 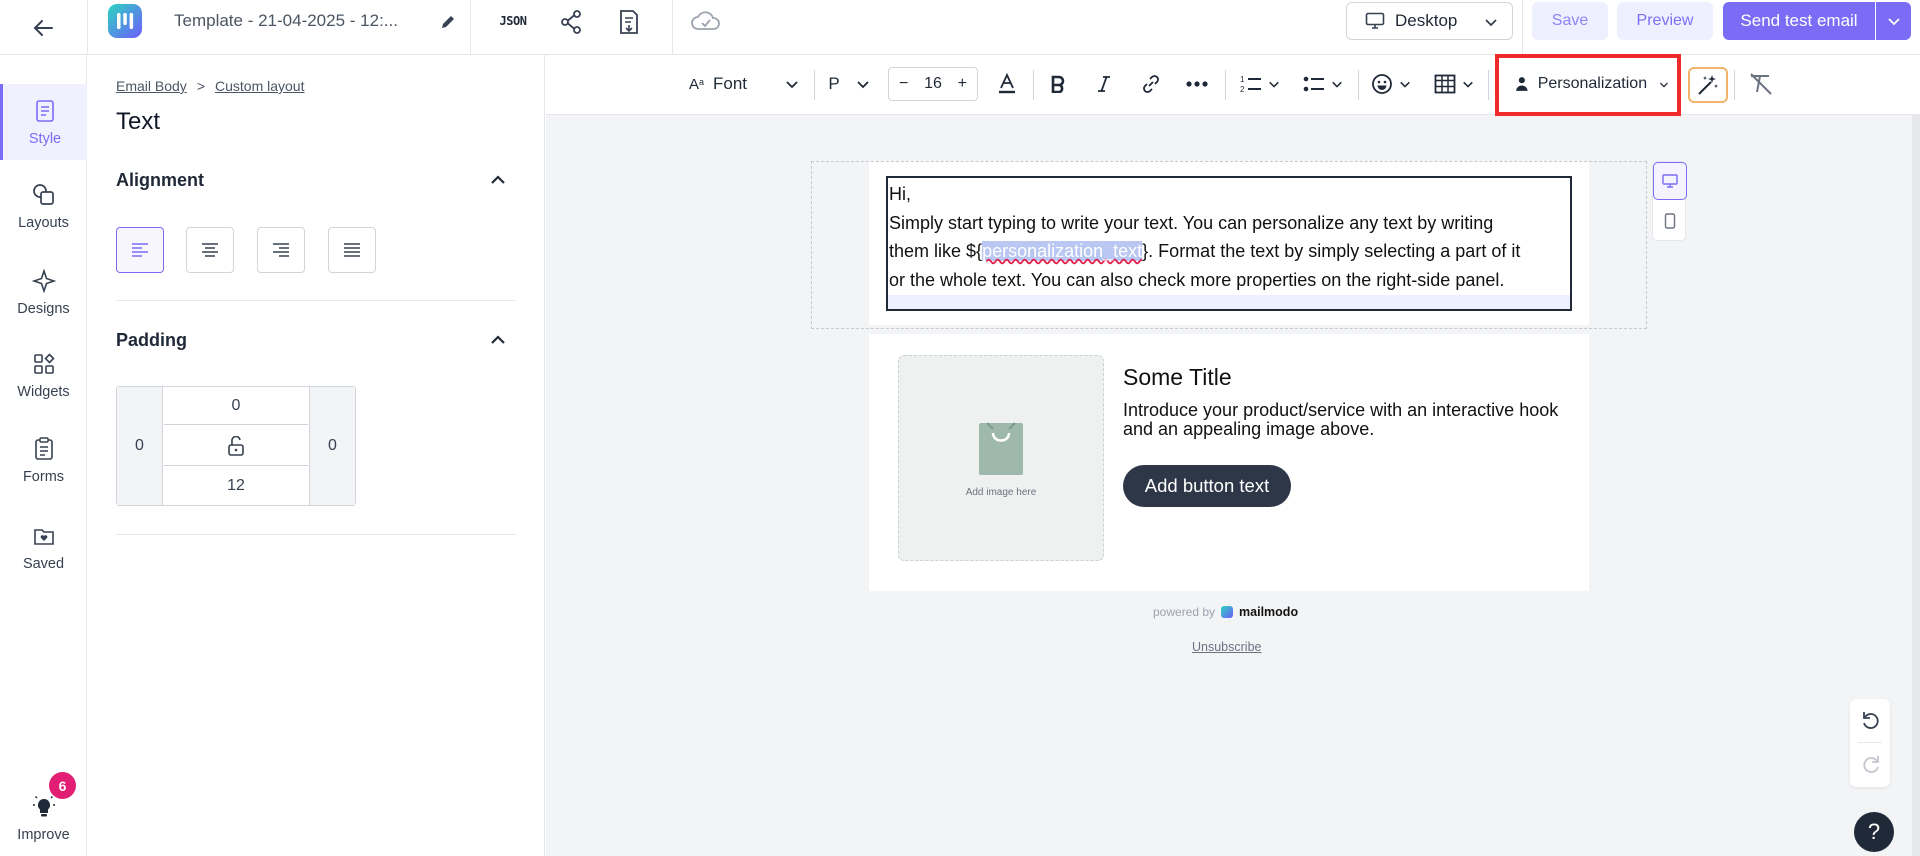 What do you see at coordinates (43, 460) in the screenshot?
I see `nav-item-forms: Forms` at bounding box center [43, 460].